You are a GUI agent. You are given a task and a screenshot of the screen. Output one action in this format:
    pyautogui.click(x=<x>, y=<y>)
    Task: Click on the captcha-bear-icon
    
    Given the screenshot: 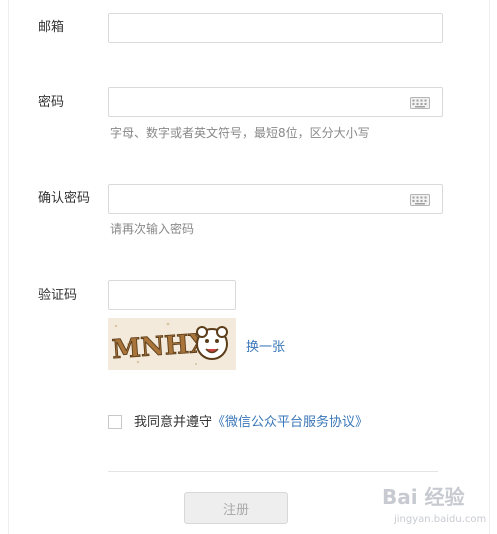 What is the action you would take?
    pyautogui.click(x=212, y=343)
    